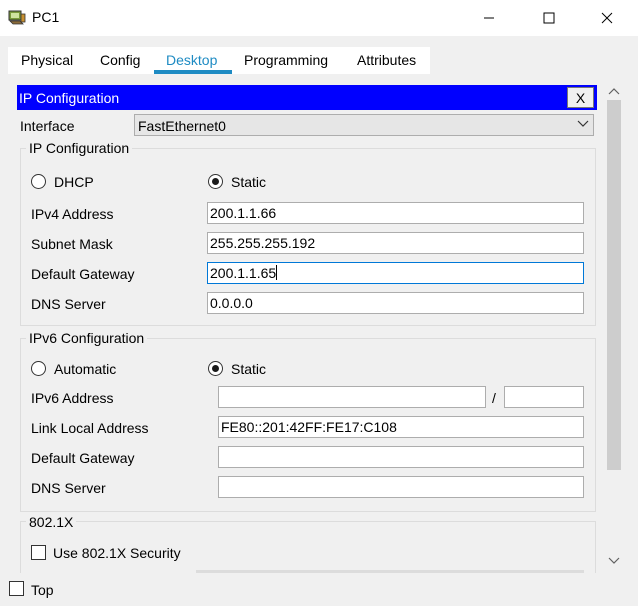  Describe the element at coordinates (68, 488) in the screenshot. I see `ipv6-dns-label: DNS Server` at that location.